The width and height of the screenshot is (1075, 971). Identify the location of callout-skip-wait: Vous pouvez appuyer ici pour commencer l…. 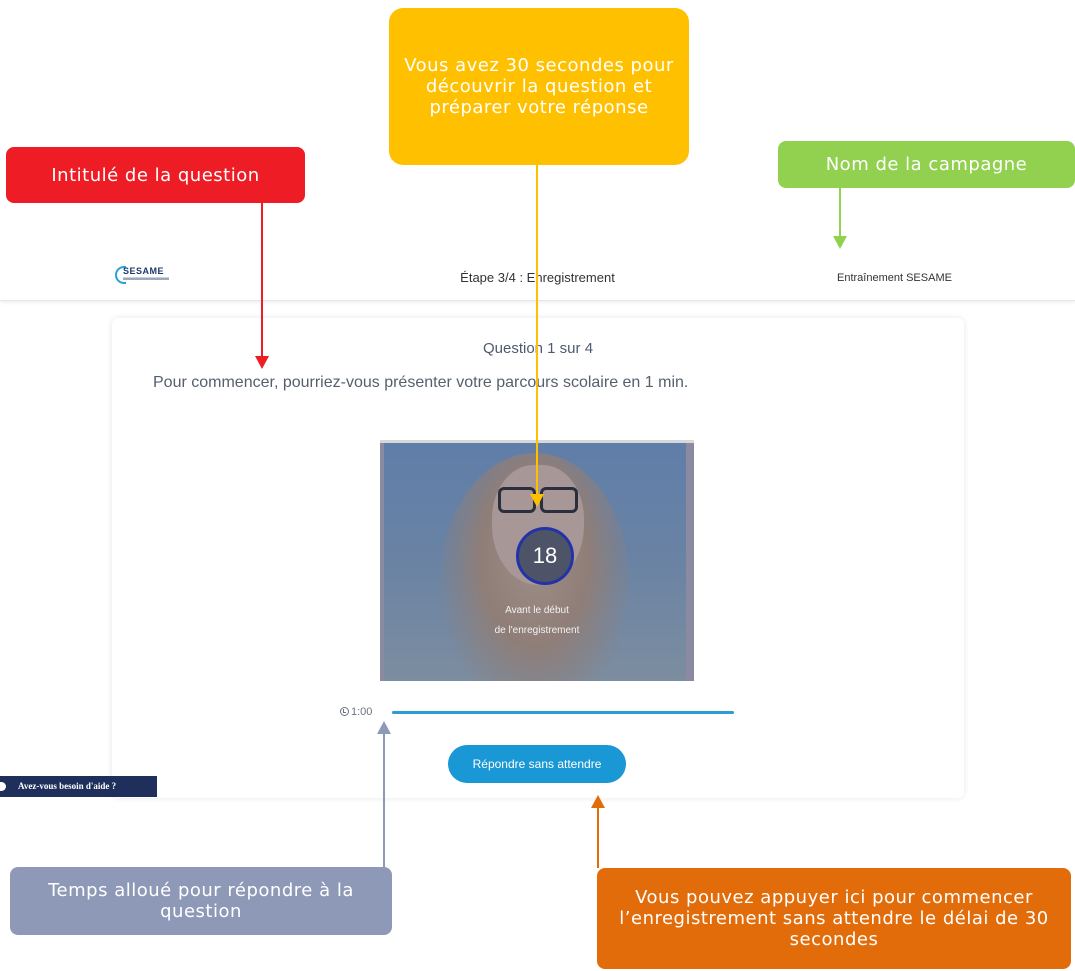
(834, 918).